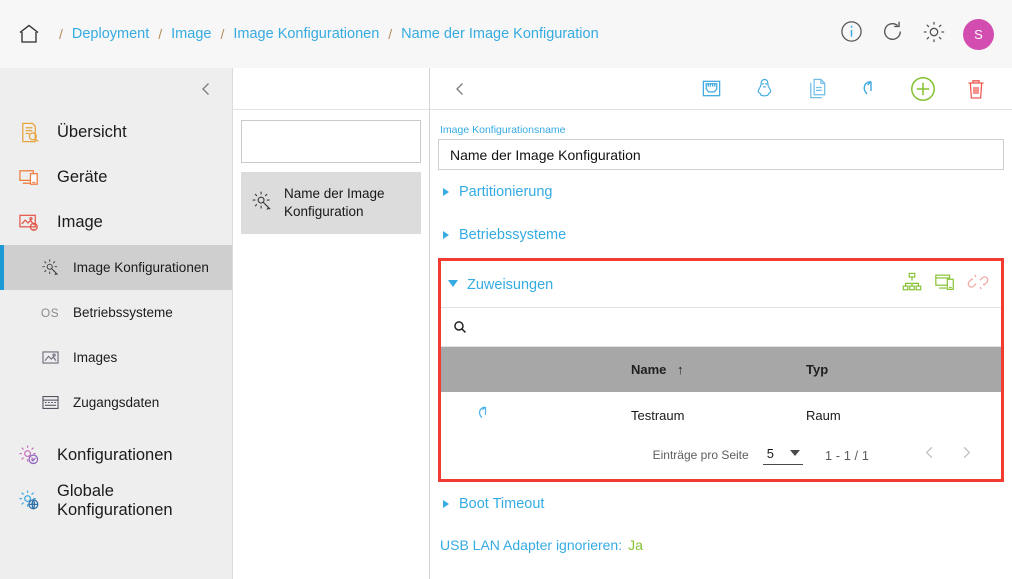  Describe the element at coordinates (718, 369) in the screenshot. I see `column-header-name: Name ↑` at that location.